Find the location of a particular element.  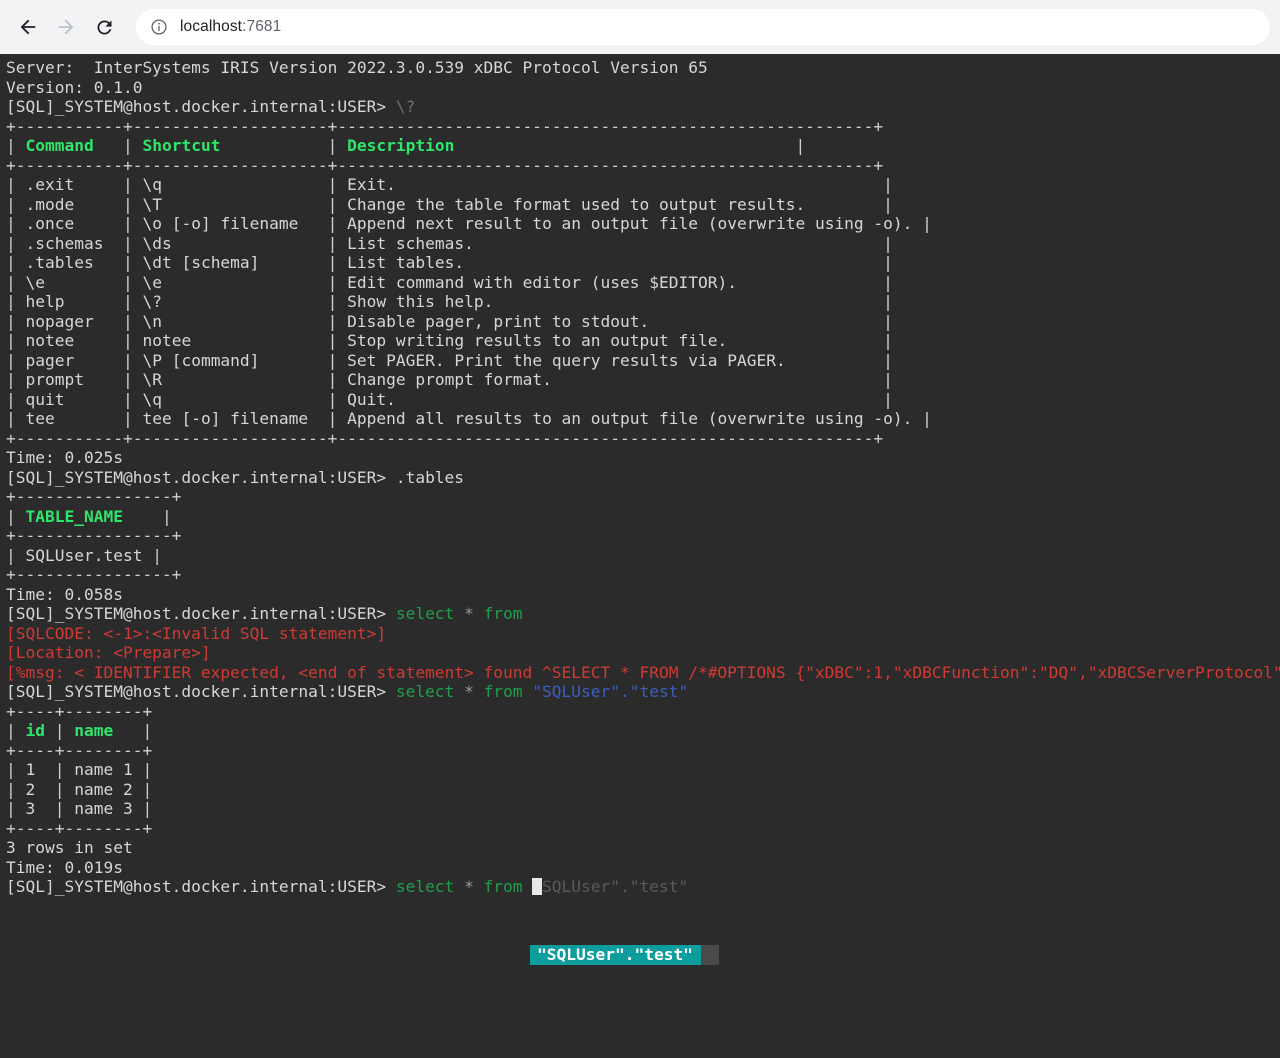

table-row: | .exit | \q | Exit. | is located at coordinates (643, 185).